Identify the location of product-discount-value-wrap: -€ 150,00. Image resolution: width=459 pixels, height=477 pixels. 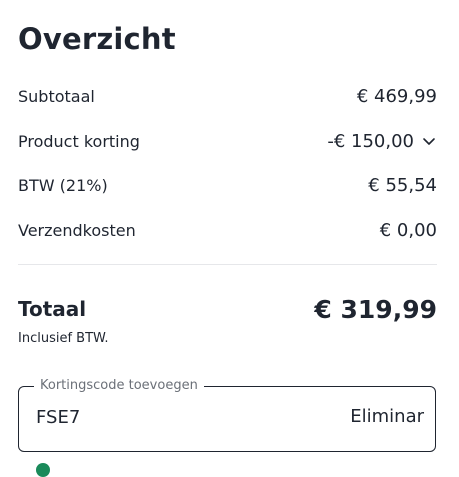
(382, 141).